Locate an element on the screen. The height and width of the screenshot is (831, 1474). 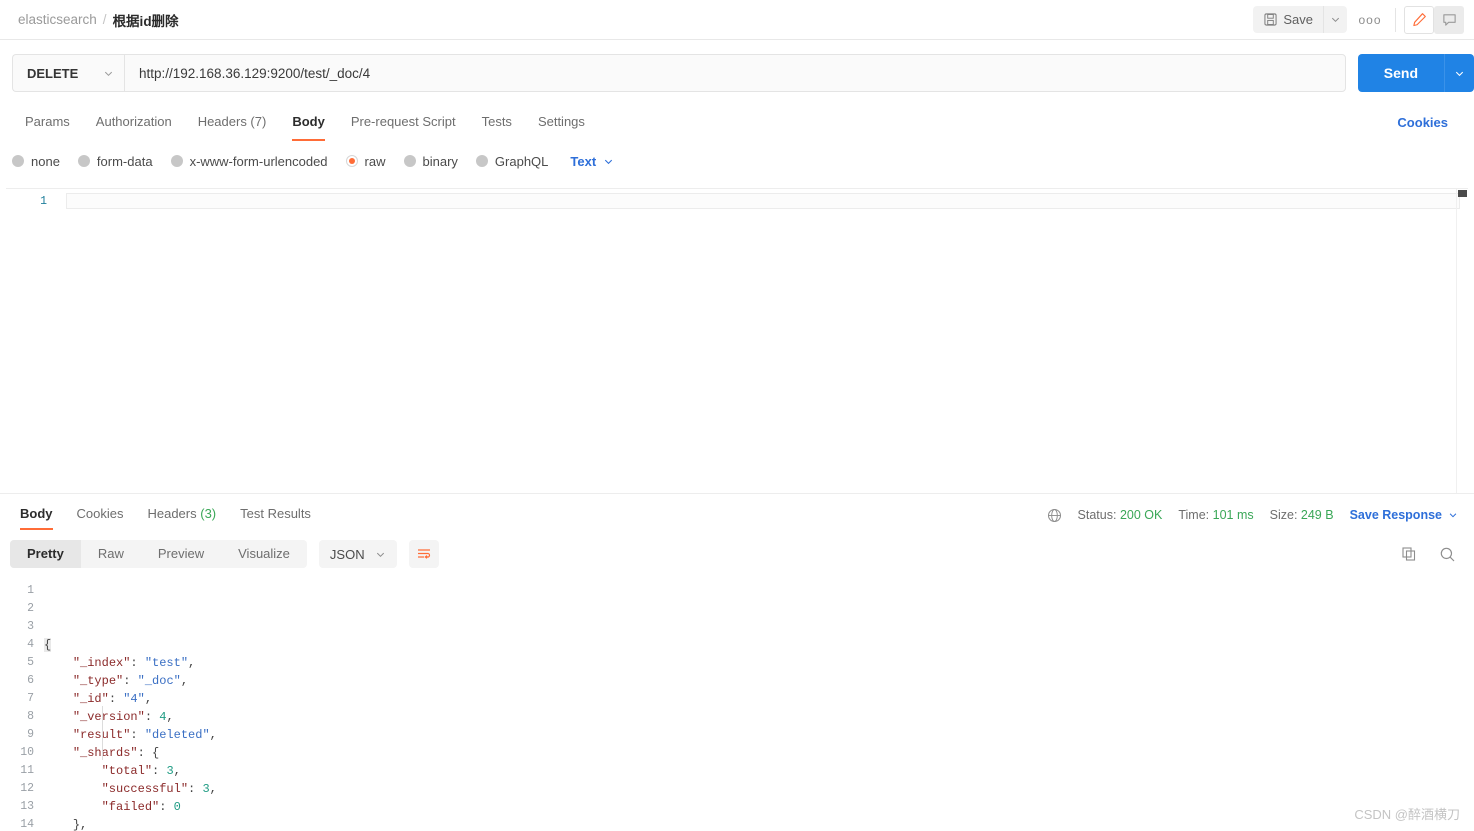
tab-pre-request-script: Pre-request Script is located at coordinates (403, 122).